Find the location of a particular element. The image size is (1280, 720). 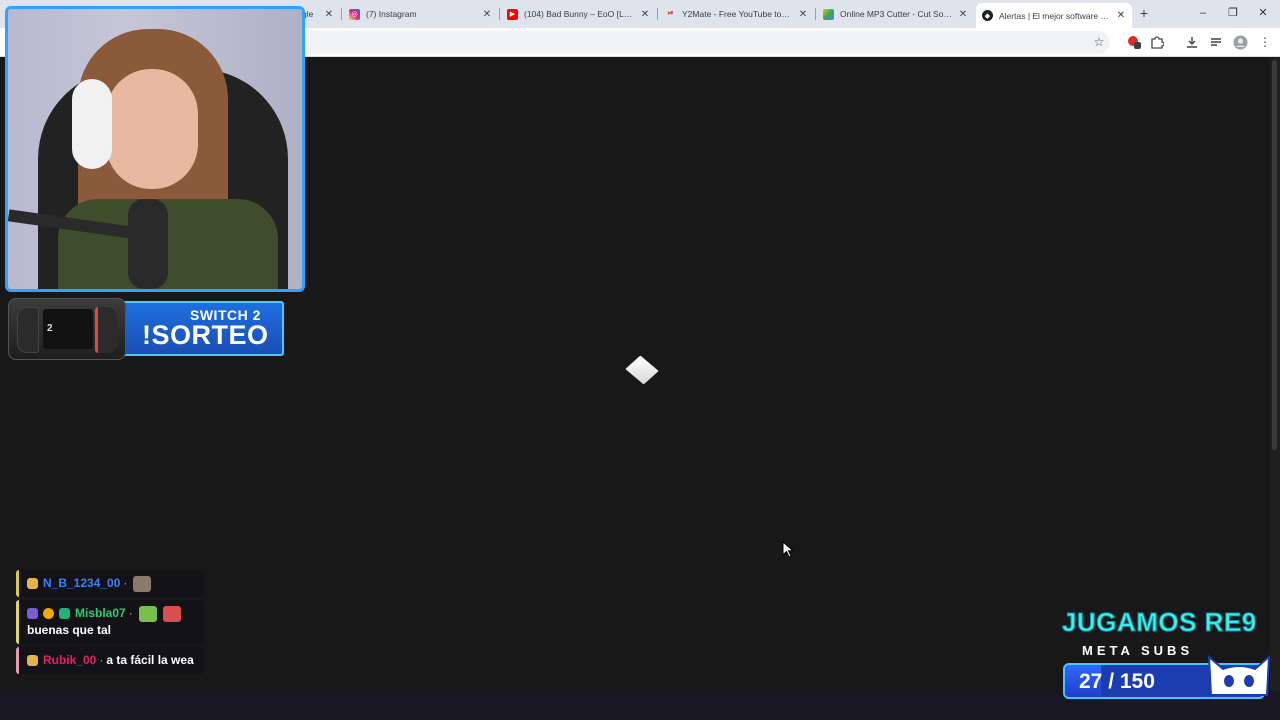

chat-text: buenas que tal is located at coordinates (69, 630).